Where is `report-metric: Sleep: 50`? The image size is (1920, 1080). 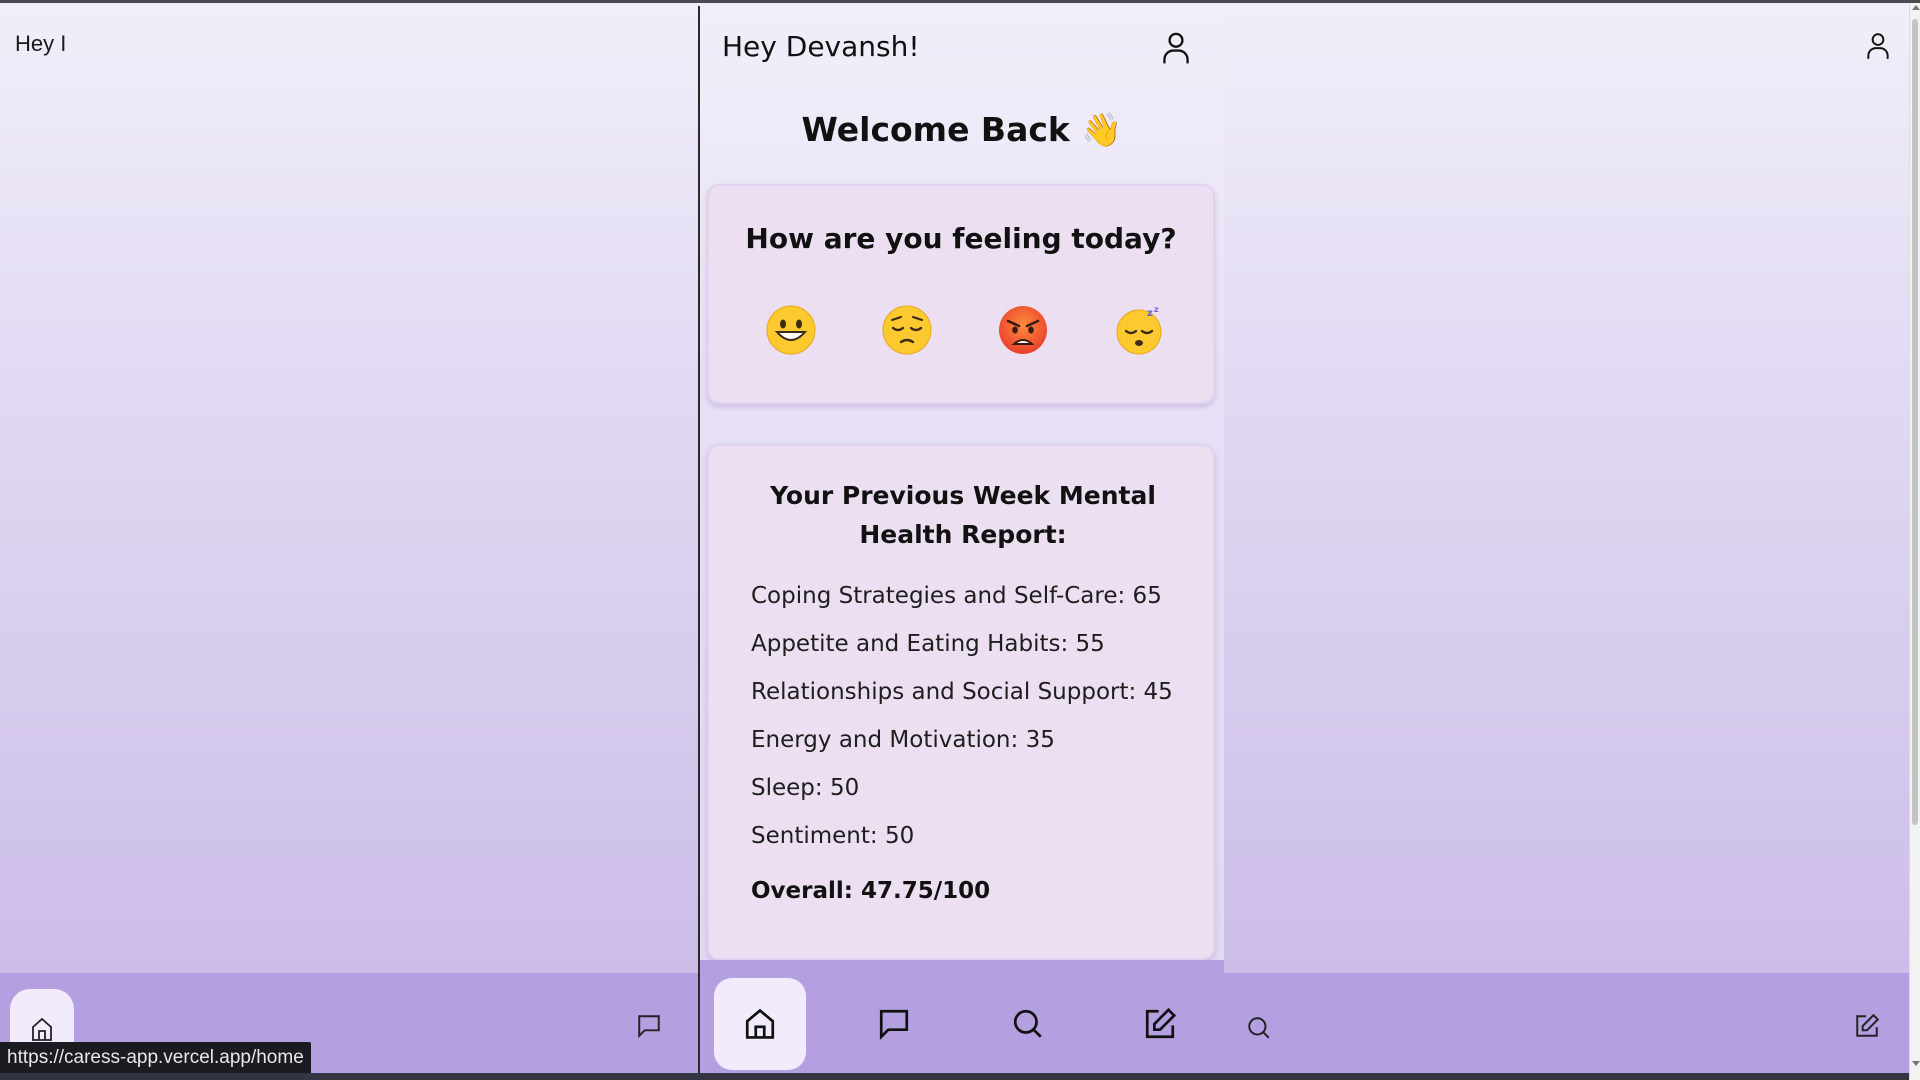
report-metric: Sleep: 50 is located at coordinates (805, 788).